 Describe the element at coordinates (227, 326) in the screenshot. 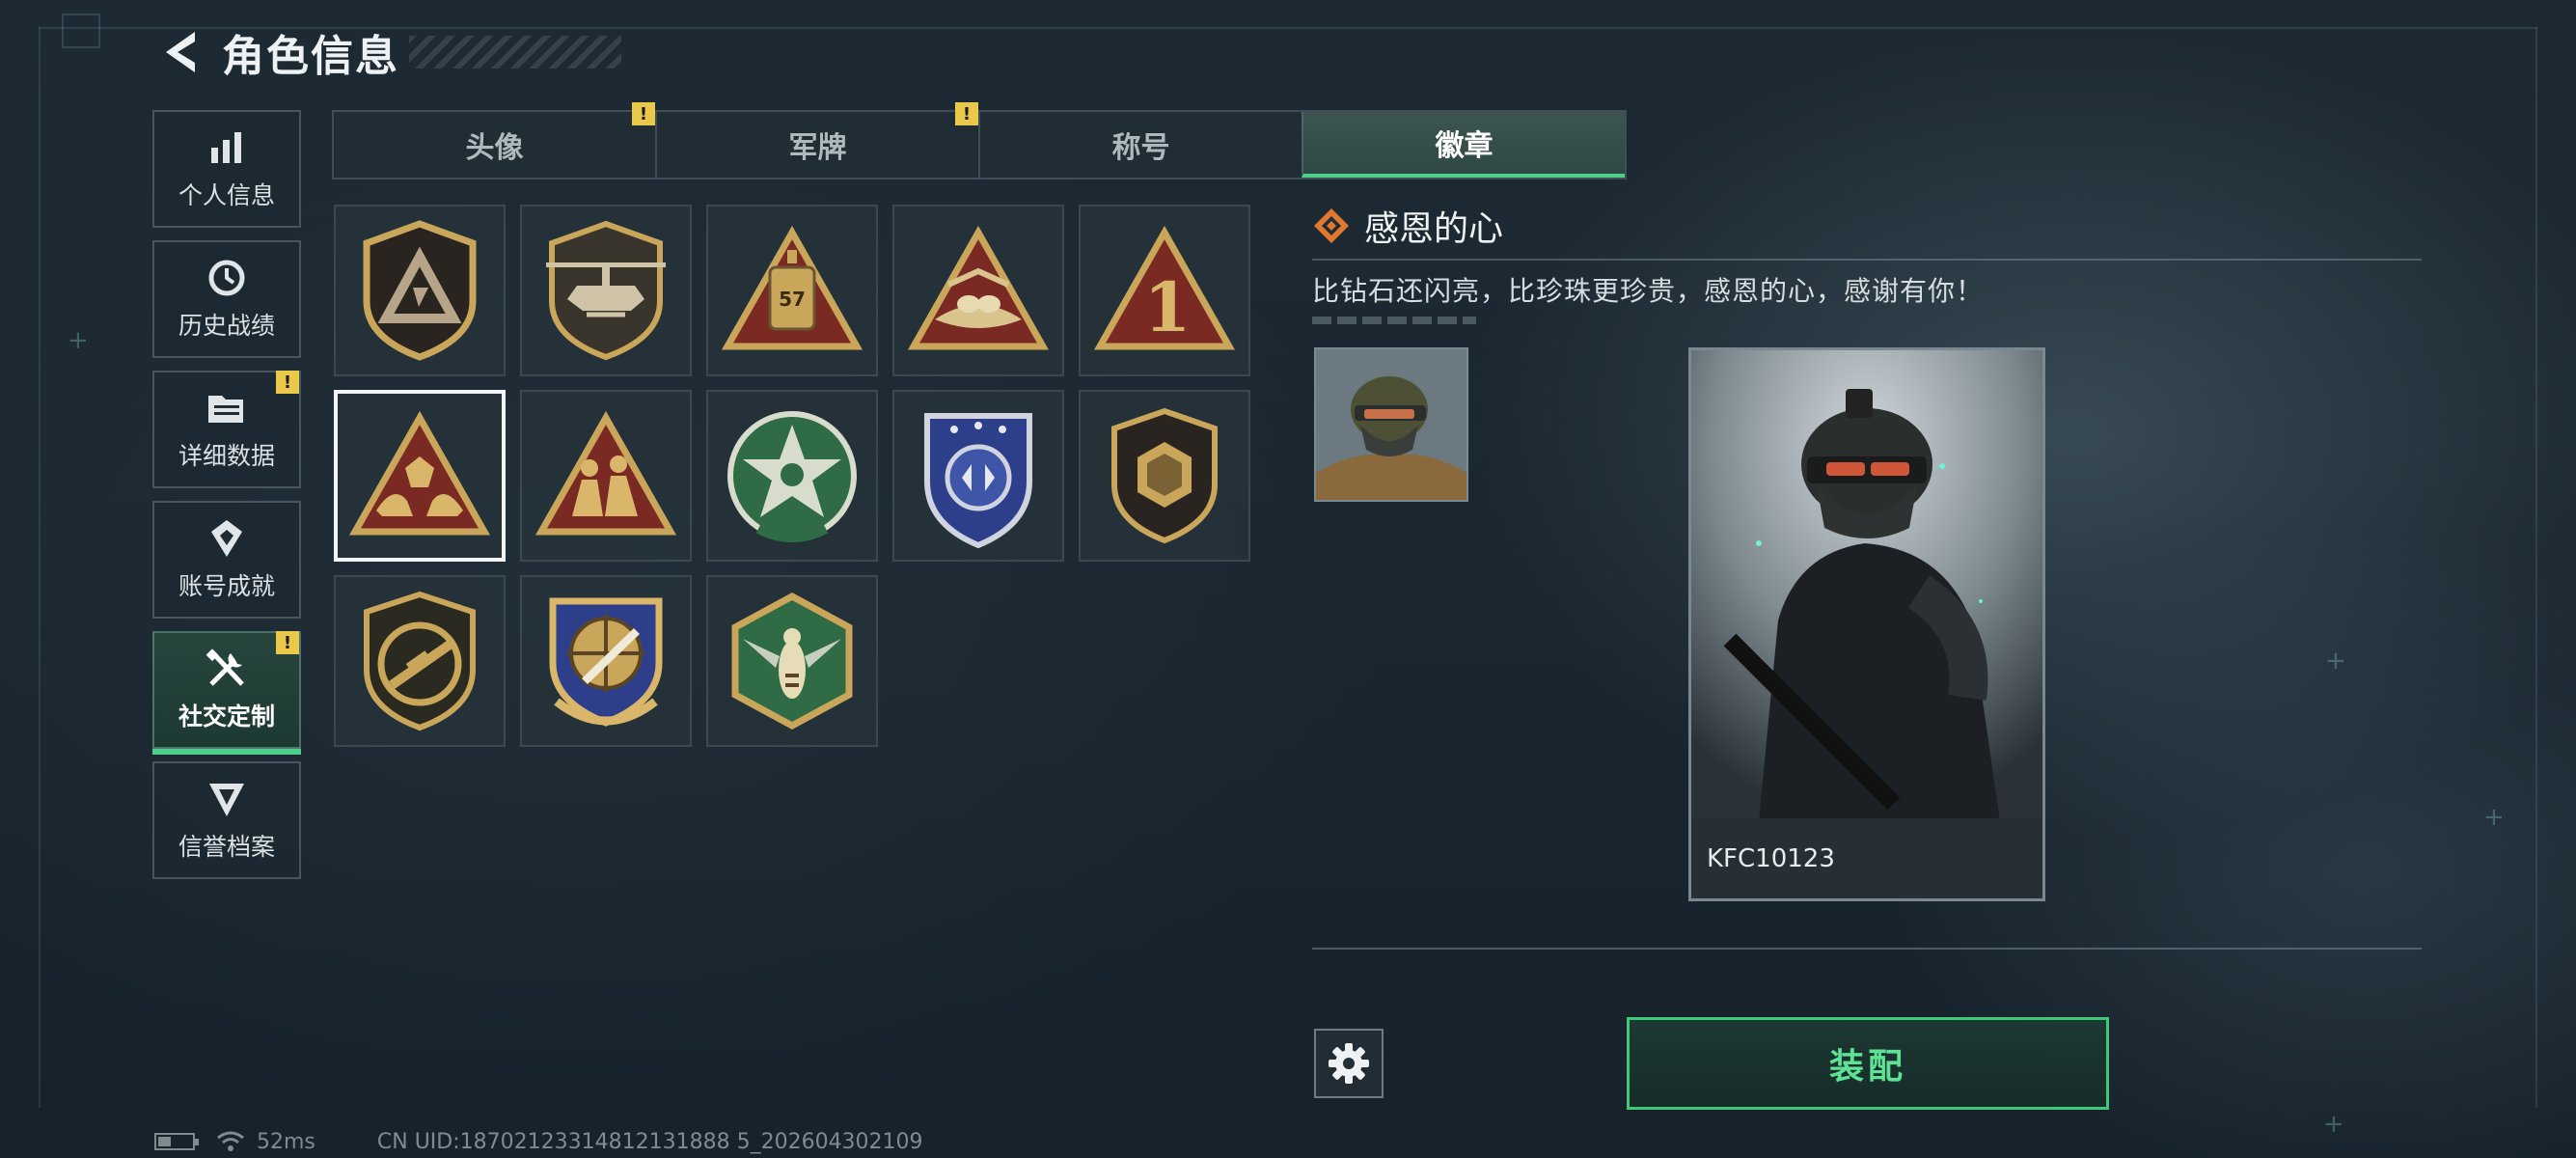

I see `sidebar-item-label: 历史战绩` at that location.